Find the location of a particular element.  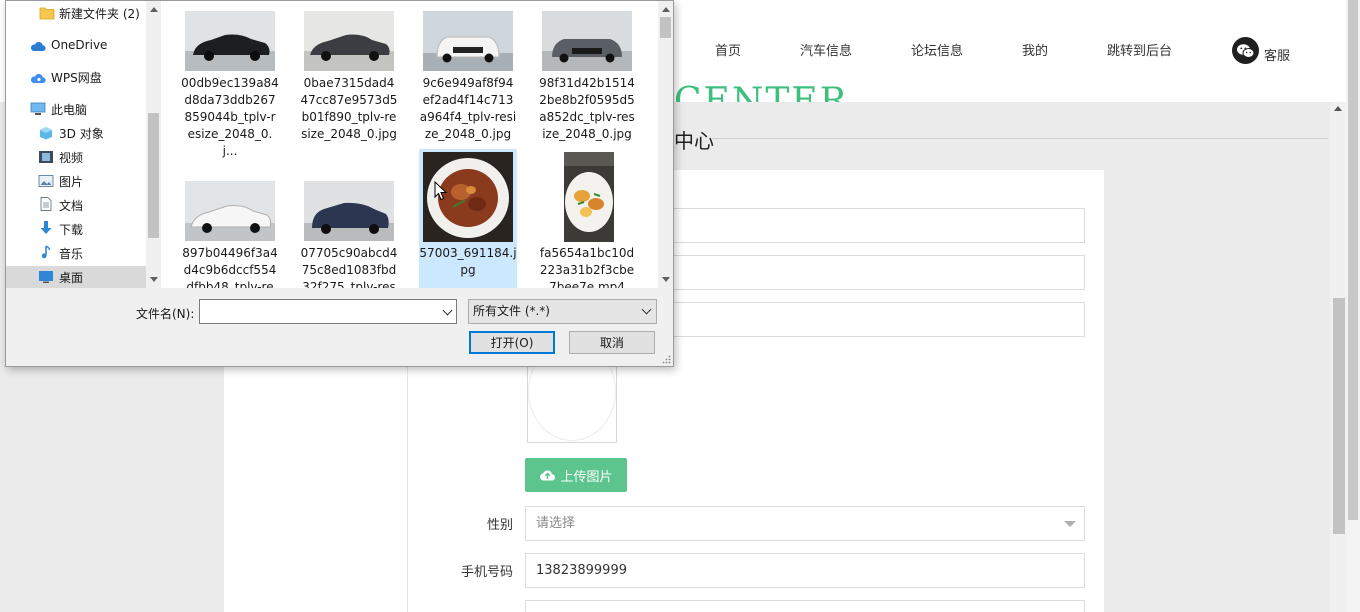

avatar-placeholder is located at coordinates (572, 401).